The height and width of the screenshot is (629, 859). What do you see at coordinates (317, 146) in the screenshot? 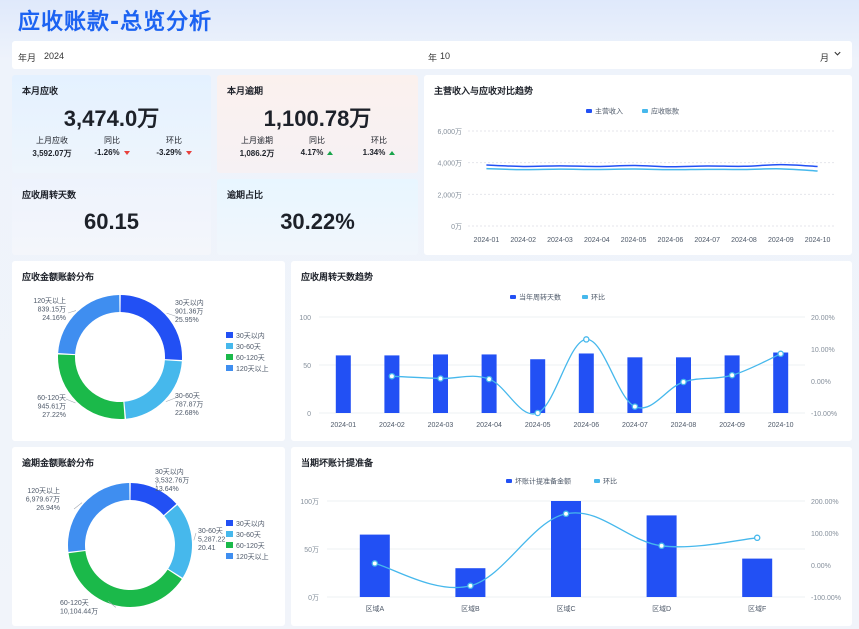
I see `kpi-overdue-yoy: 同比 4.17%` at bounding box center [317, 146].